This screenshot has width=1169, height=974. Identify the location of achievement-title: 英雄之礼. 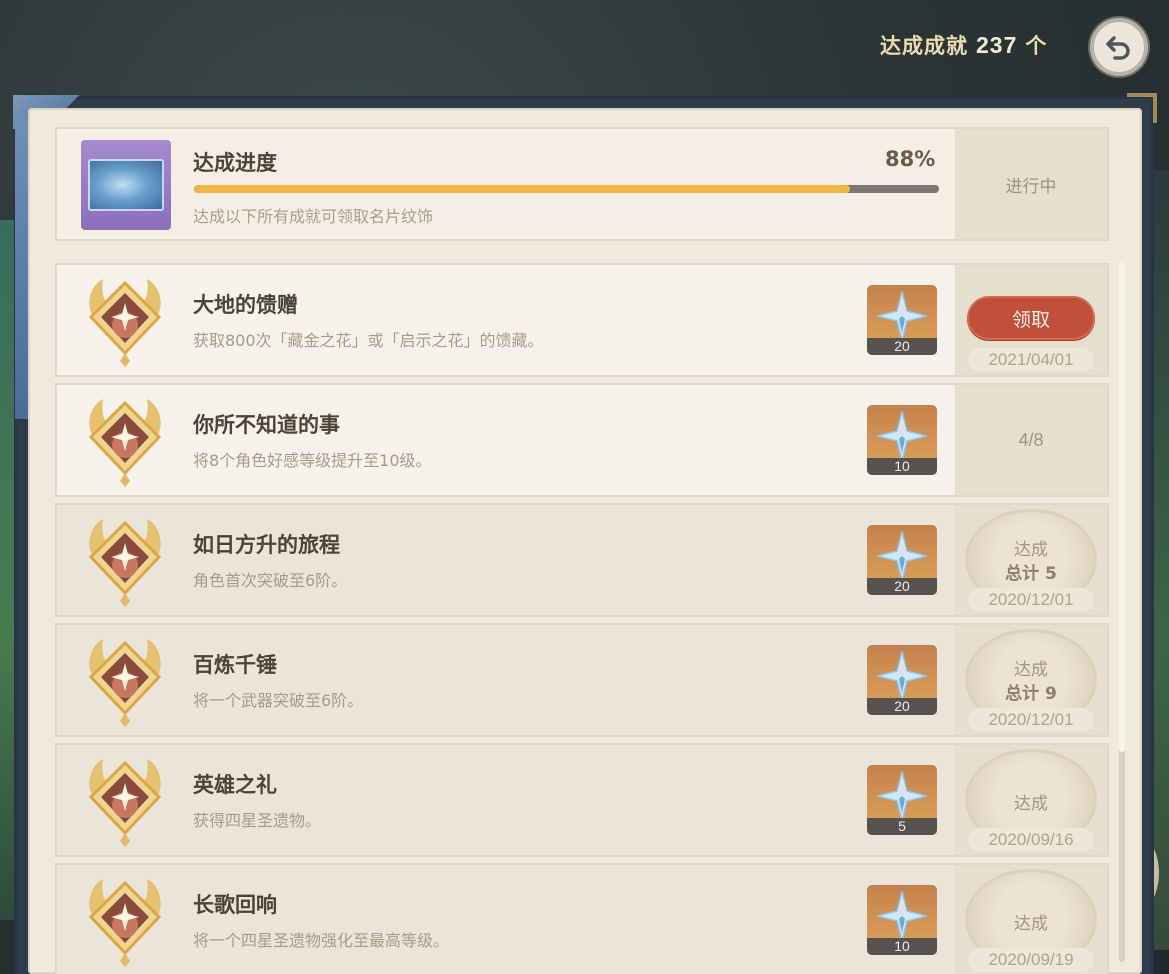
(235, 785).